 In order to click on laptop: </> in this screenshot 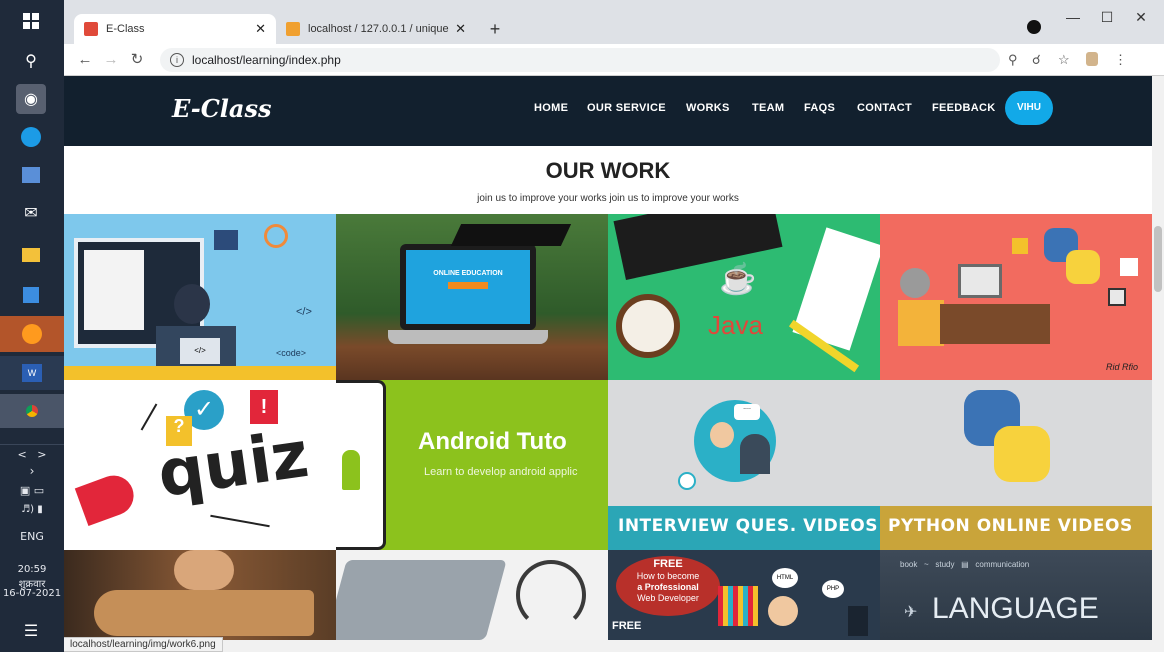, I will do `click(200, 351)`.